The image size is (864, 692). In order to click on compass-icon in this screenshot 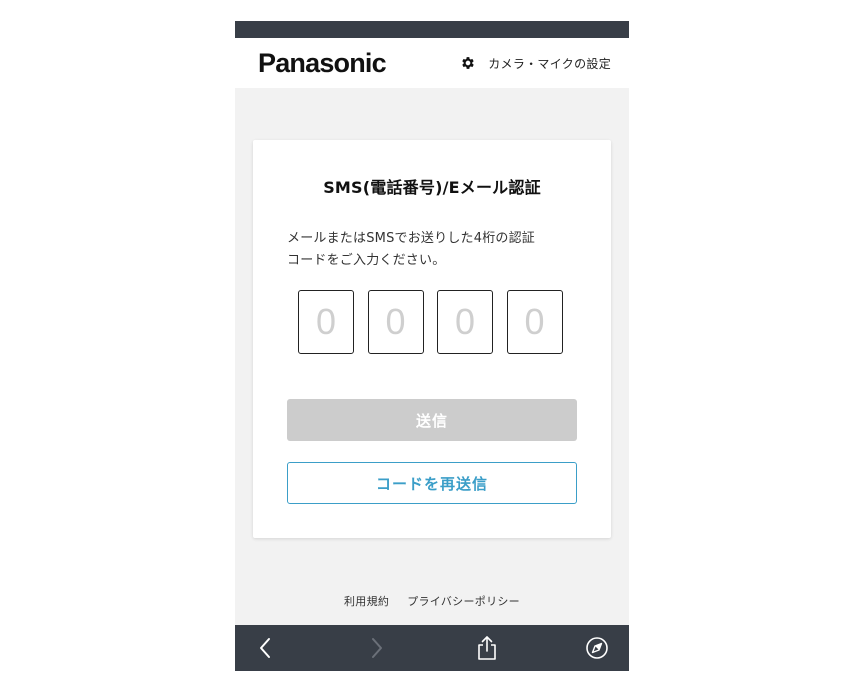, I will do `click(597, 648)`.